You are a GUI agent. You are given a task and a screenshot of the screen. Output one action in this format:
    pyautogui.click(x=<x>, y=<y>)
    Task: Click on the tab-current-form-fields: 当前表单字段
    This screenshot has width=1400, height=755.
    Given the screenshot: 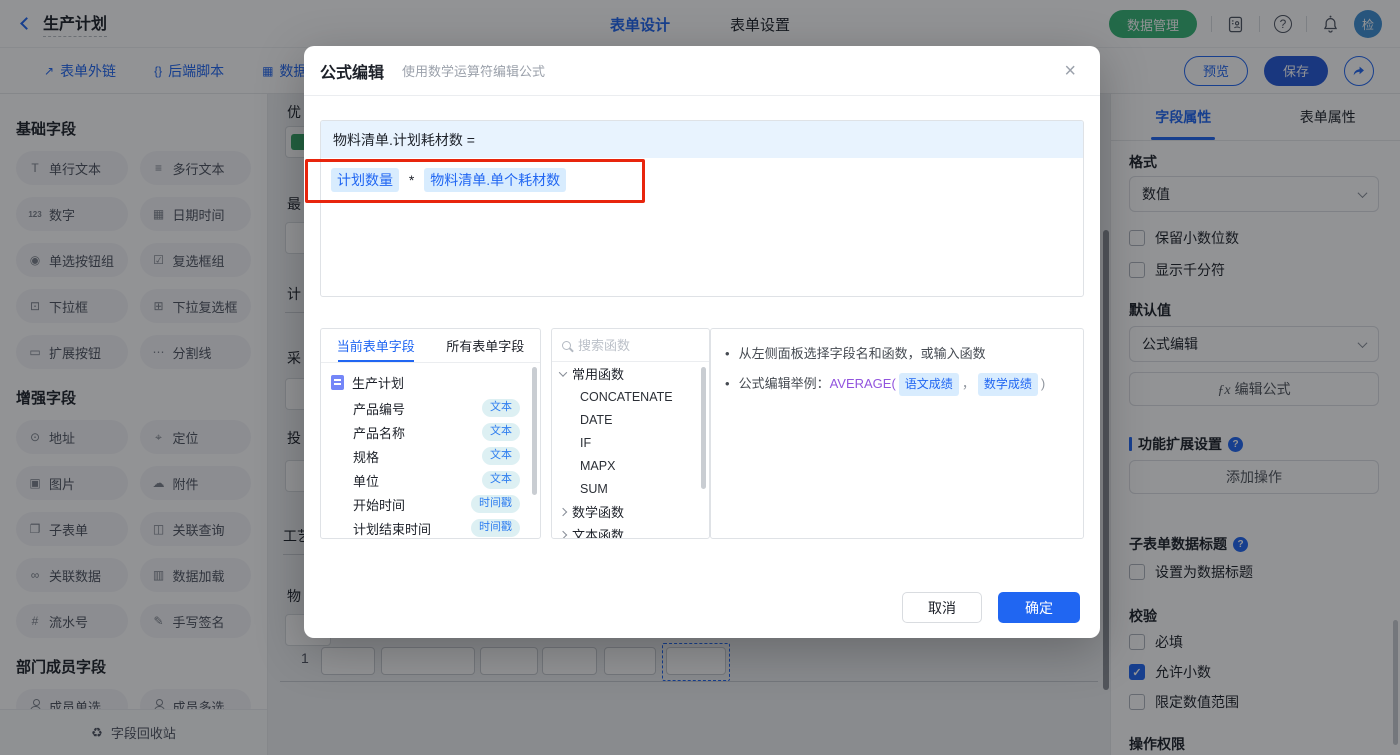 What is the action you would take?
    pyautogui.click(x=376, y=345)
    